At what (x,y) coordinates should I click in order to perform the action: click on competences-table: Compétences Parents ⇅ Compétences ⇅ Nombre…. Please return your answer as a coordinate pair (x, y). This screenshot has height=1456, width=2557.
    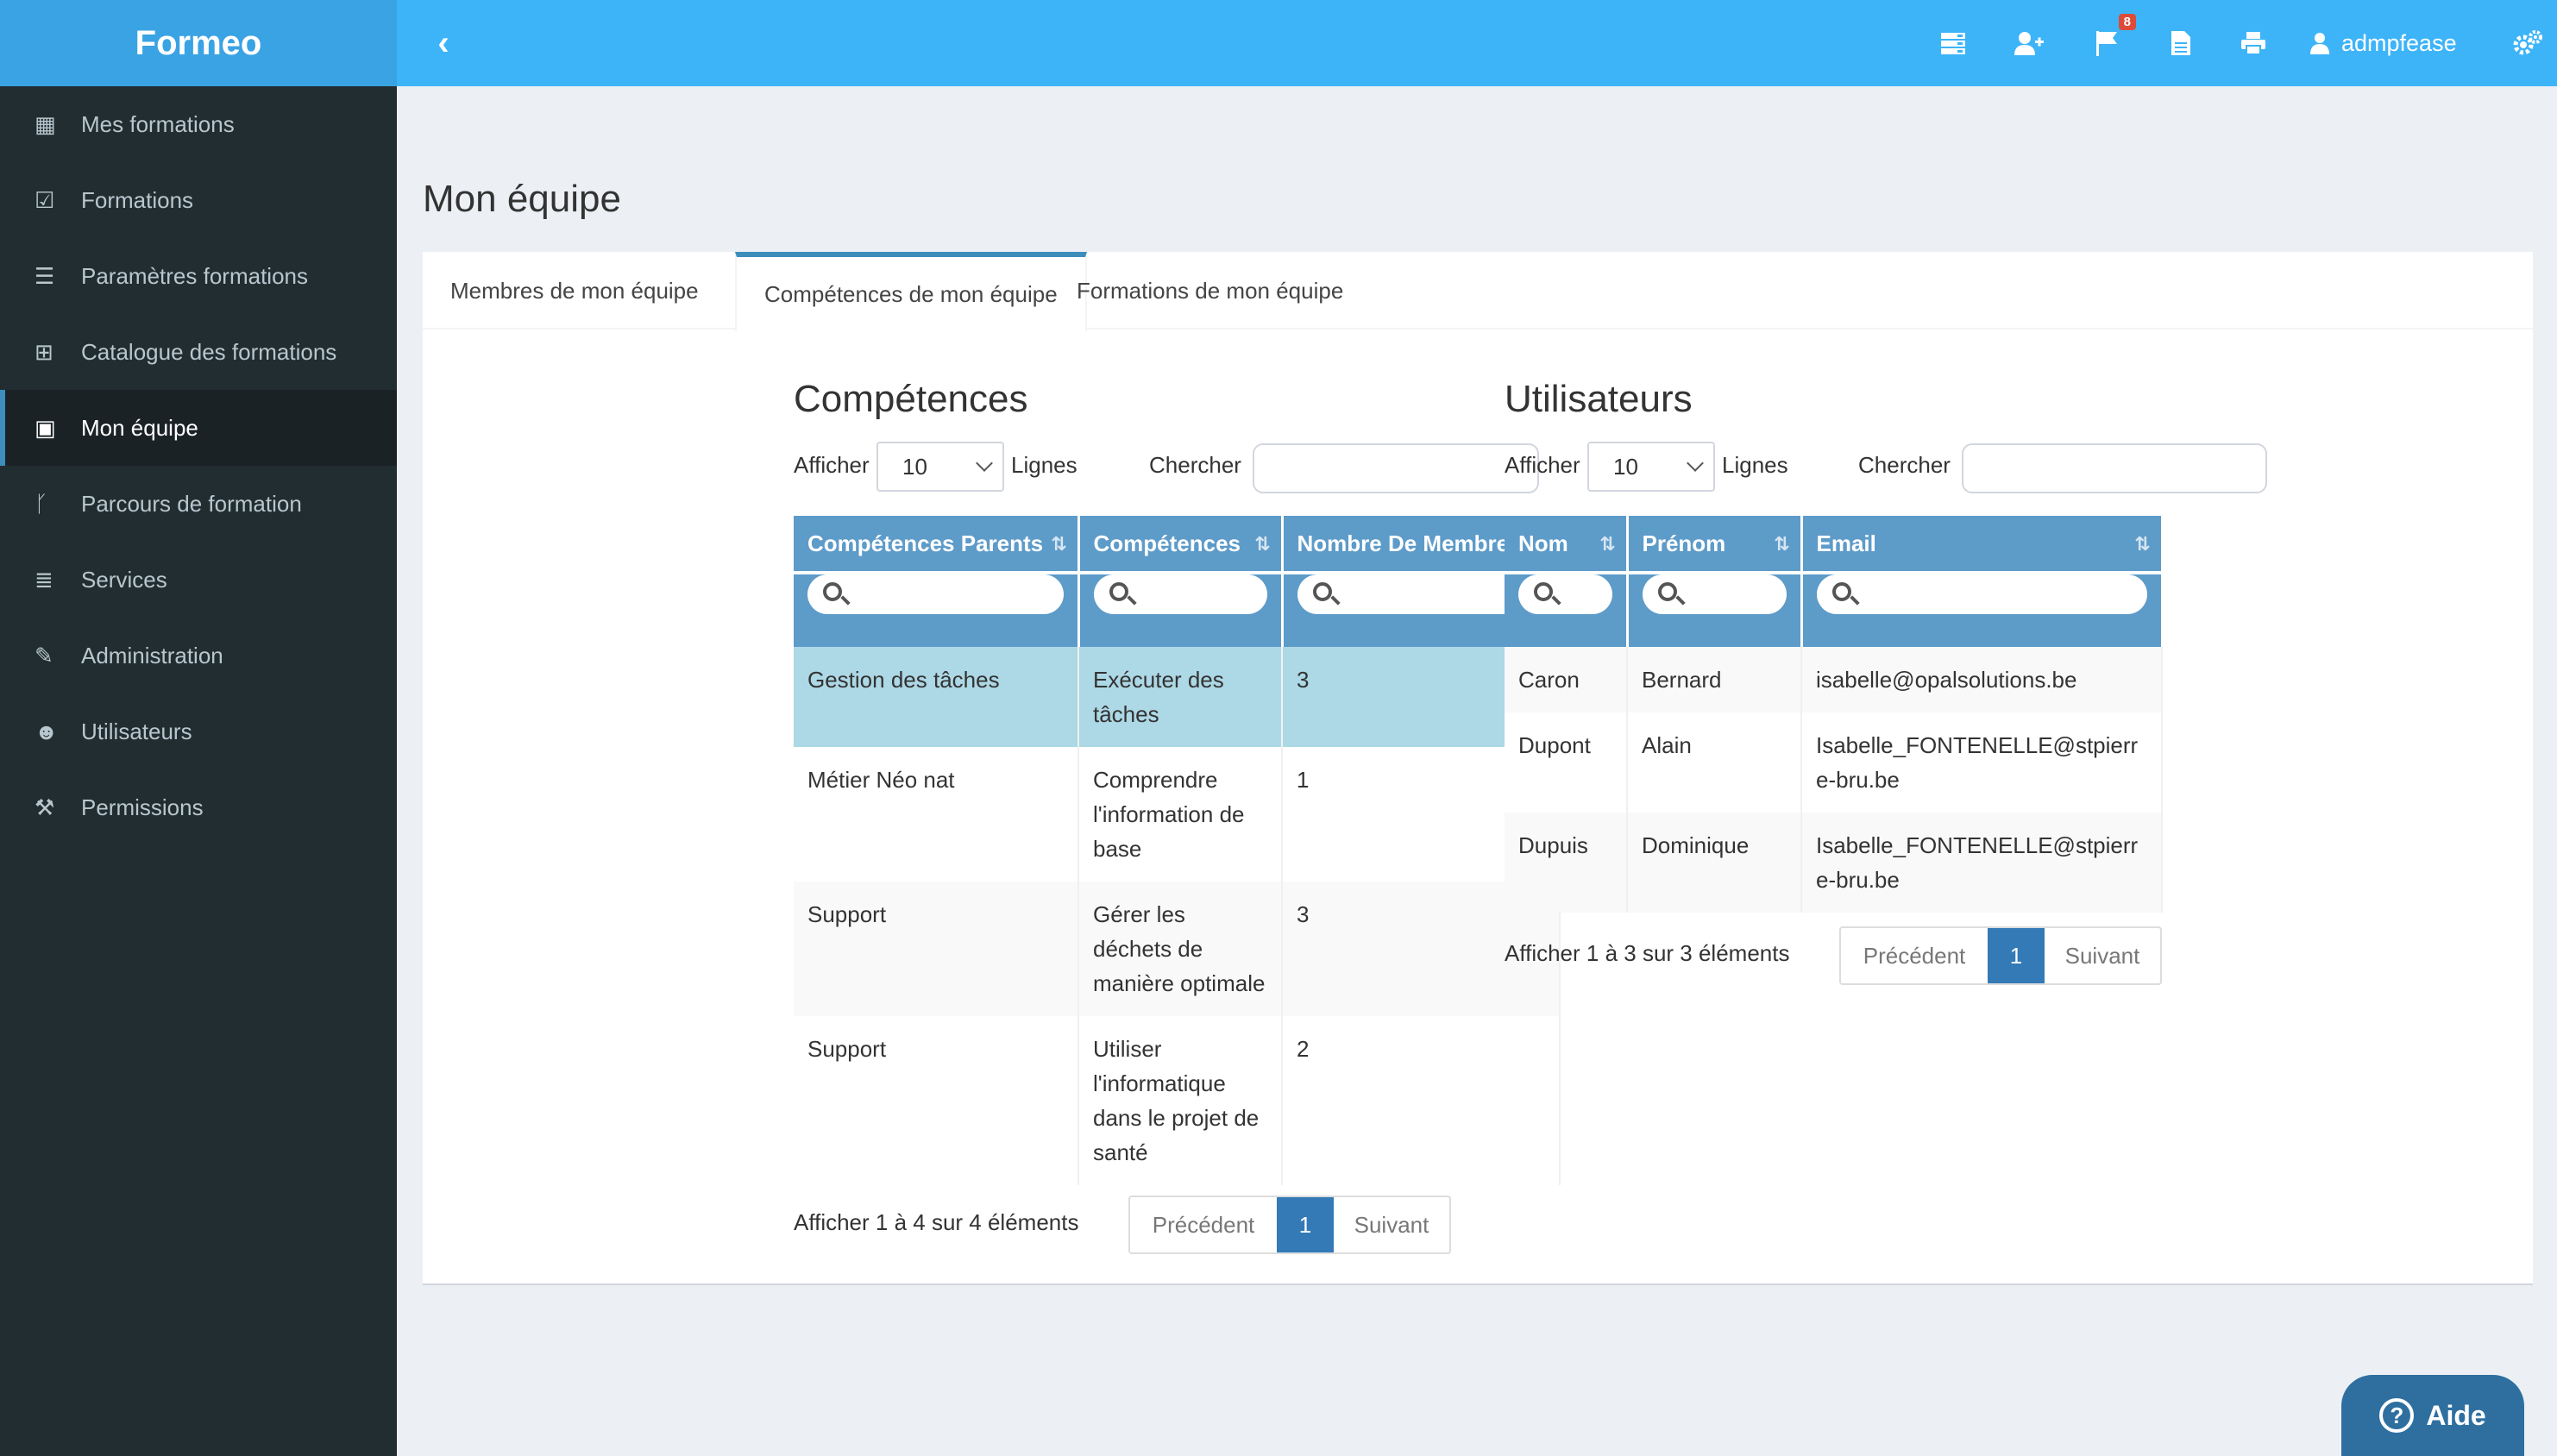
    Looking at the image, I should click on (1177, 851).